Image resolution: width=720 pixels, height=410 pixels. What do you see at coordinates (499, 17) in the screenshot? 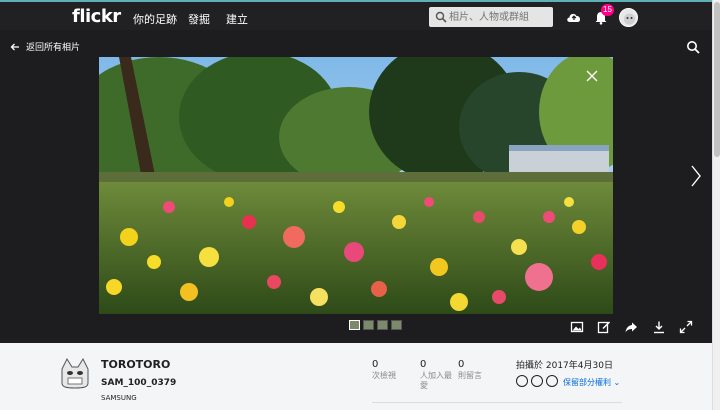
I see `search-input` at bounding box center [499, 17].